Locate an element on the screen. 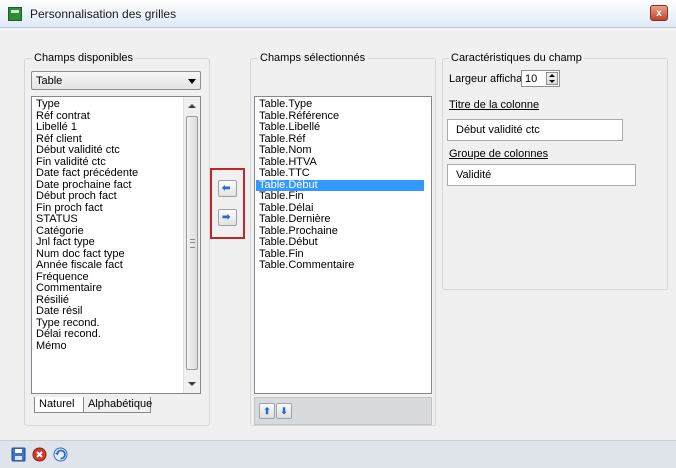 The image size is (676, 468). cancel-button is located at coordinates (39, 454).